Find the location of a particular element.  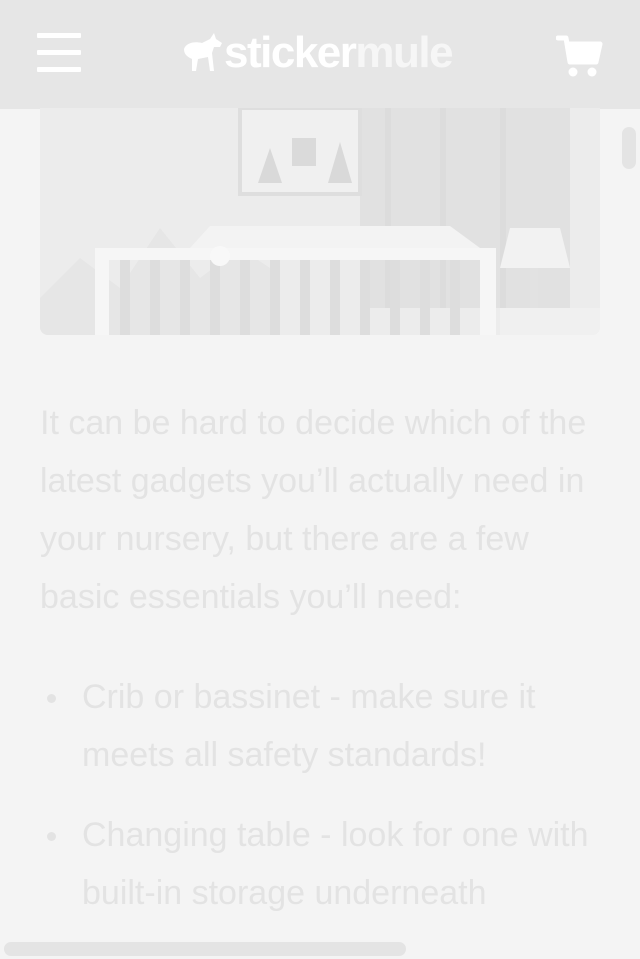

top-navigation-bar: stickermule is located at coordinates (320, 54).